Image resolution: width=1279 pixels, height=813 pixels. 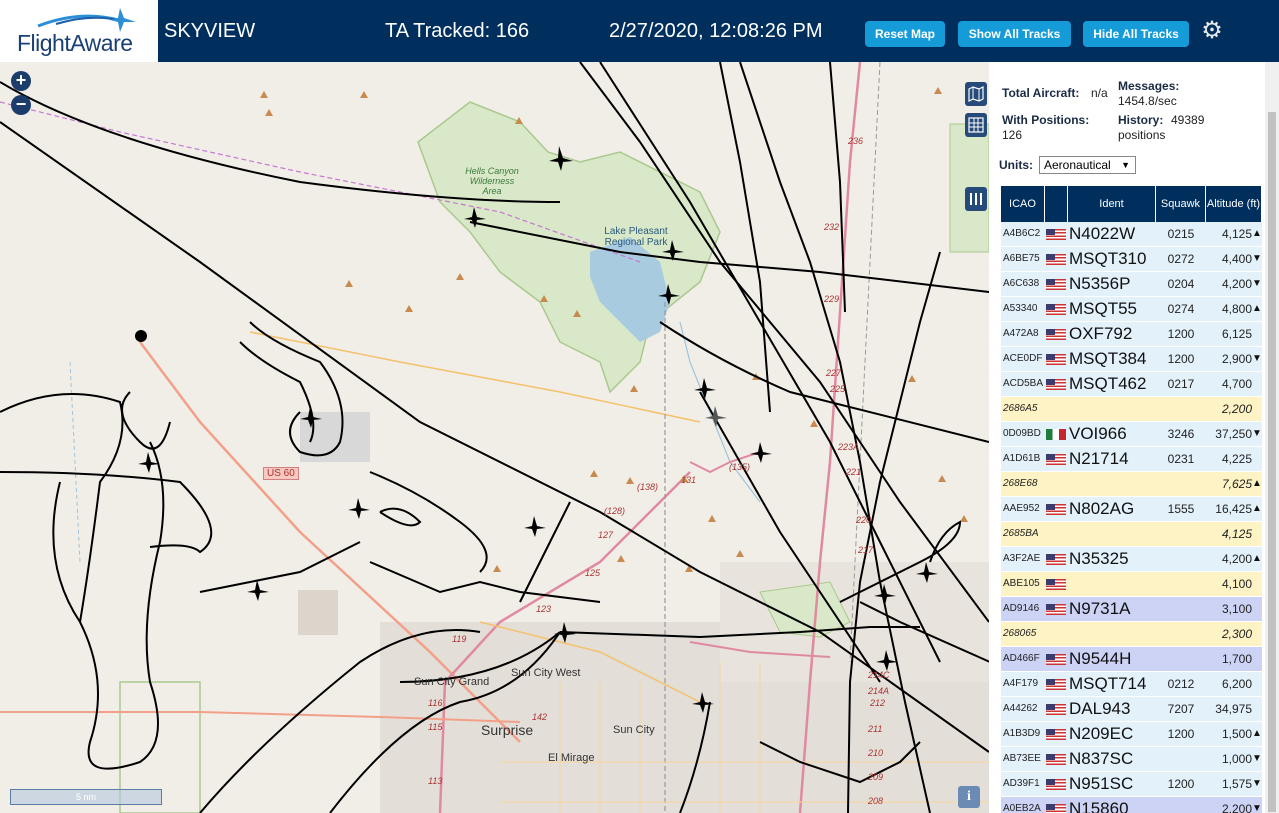 I want to click on column-header-ident: Ident, so click(x=1112, y=204).